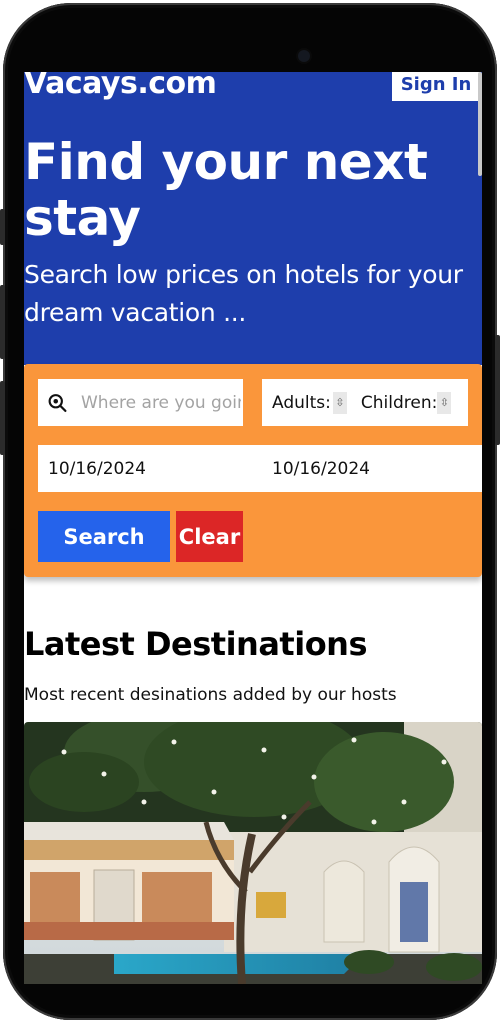 The image size is (502, 1025). What do you see at coordinates (148, 468) in the screenshot?
I see `check-in-date-field: 10/16/2024` at bounding box center [148, 468].